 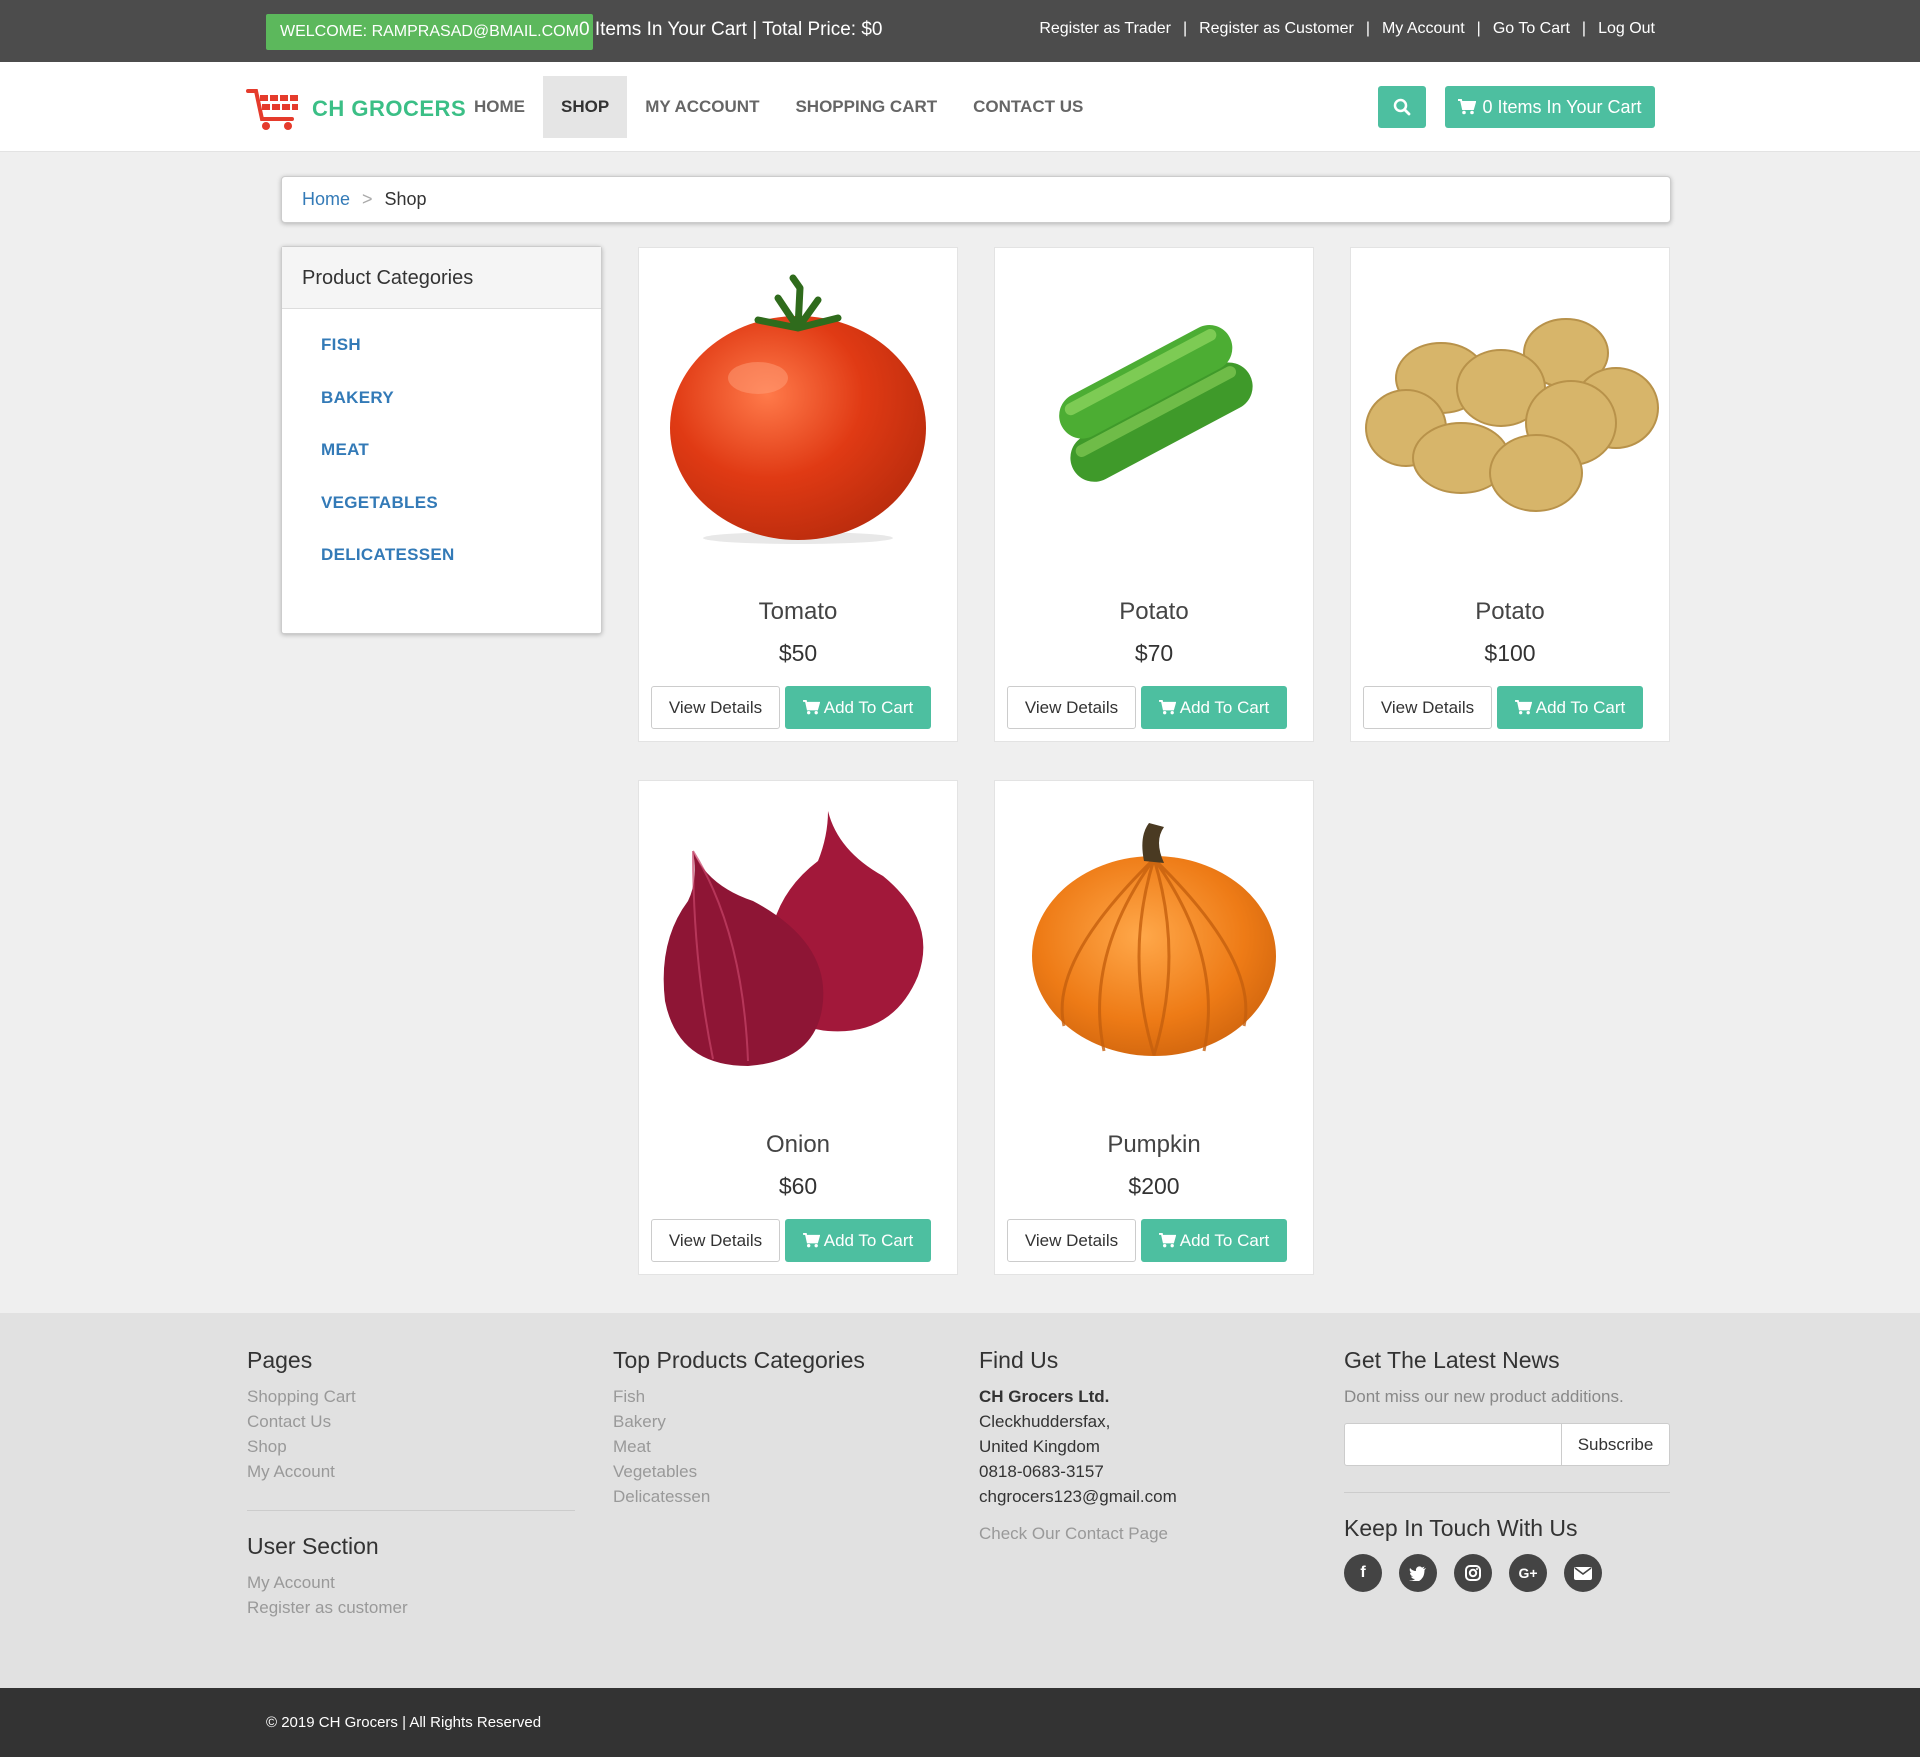 What do you see at coordinates (739, 1396) in the screenshot?
I see `footer-category-fish: Fish` at bounding box center [739, 1396].